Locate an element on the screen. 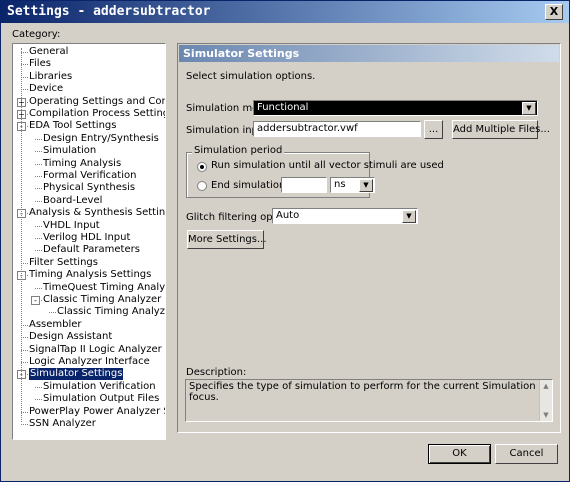  end-time-input is located at coordinates (304, 185).